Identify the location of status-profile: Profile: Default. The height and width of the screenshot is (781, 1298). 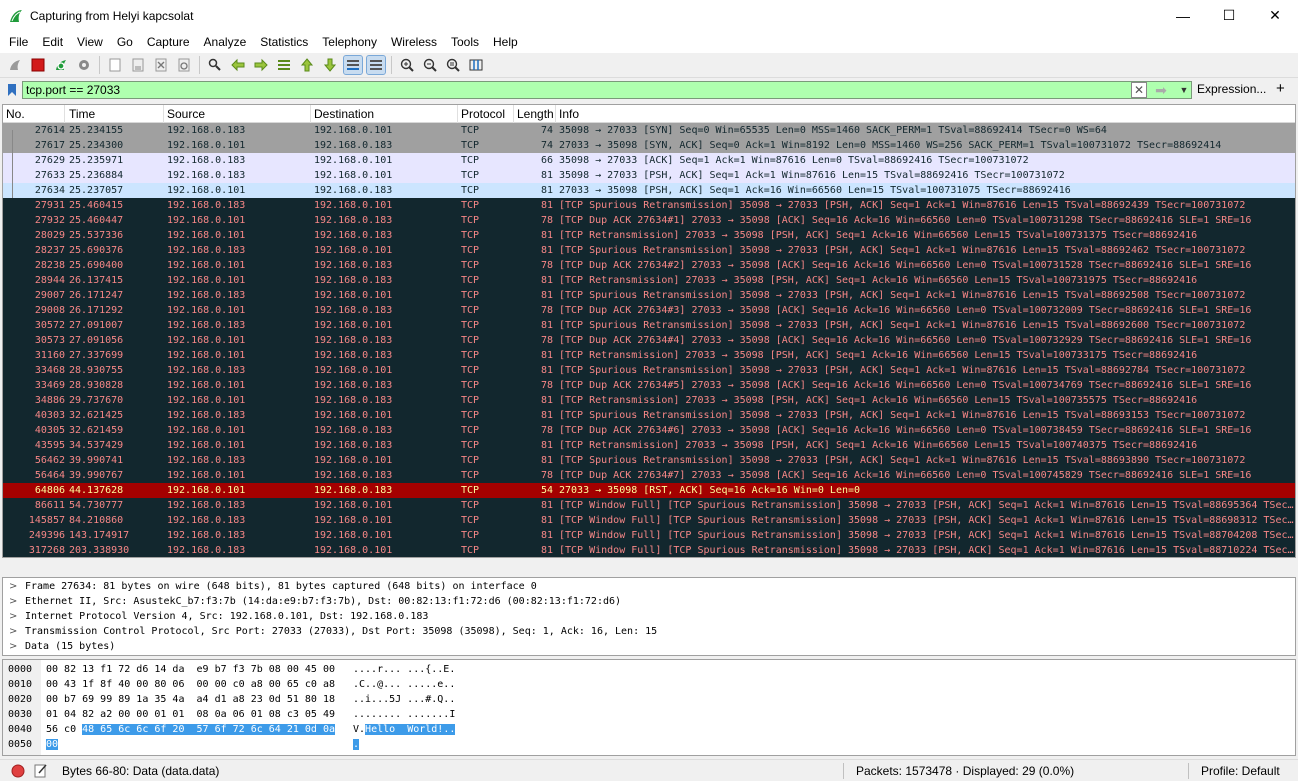
(1240, 771).